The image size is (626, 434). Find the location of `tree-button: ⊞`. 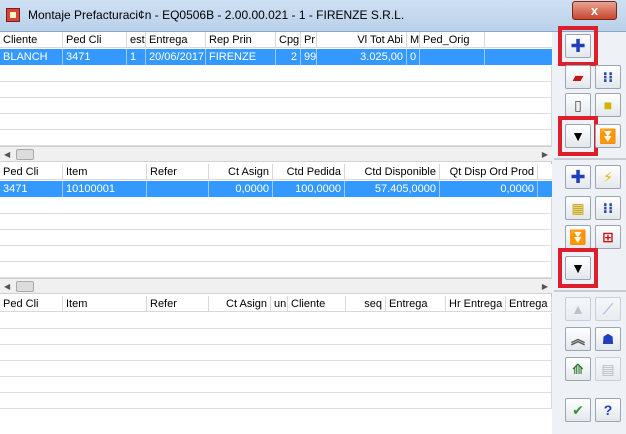

tree-button: ⊞ is located at coordinates (608, 237).